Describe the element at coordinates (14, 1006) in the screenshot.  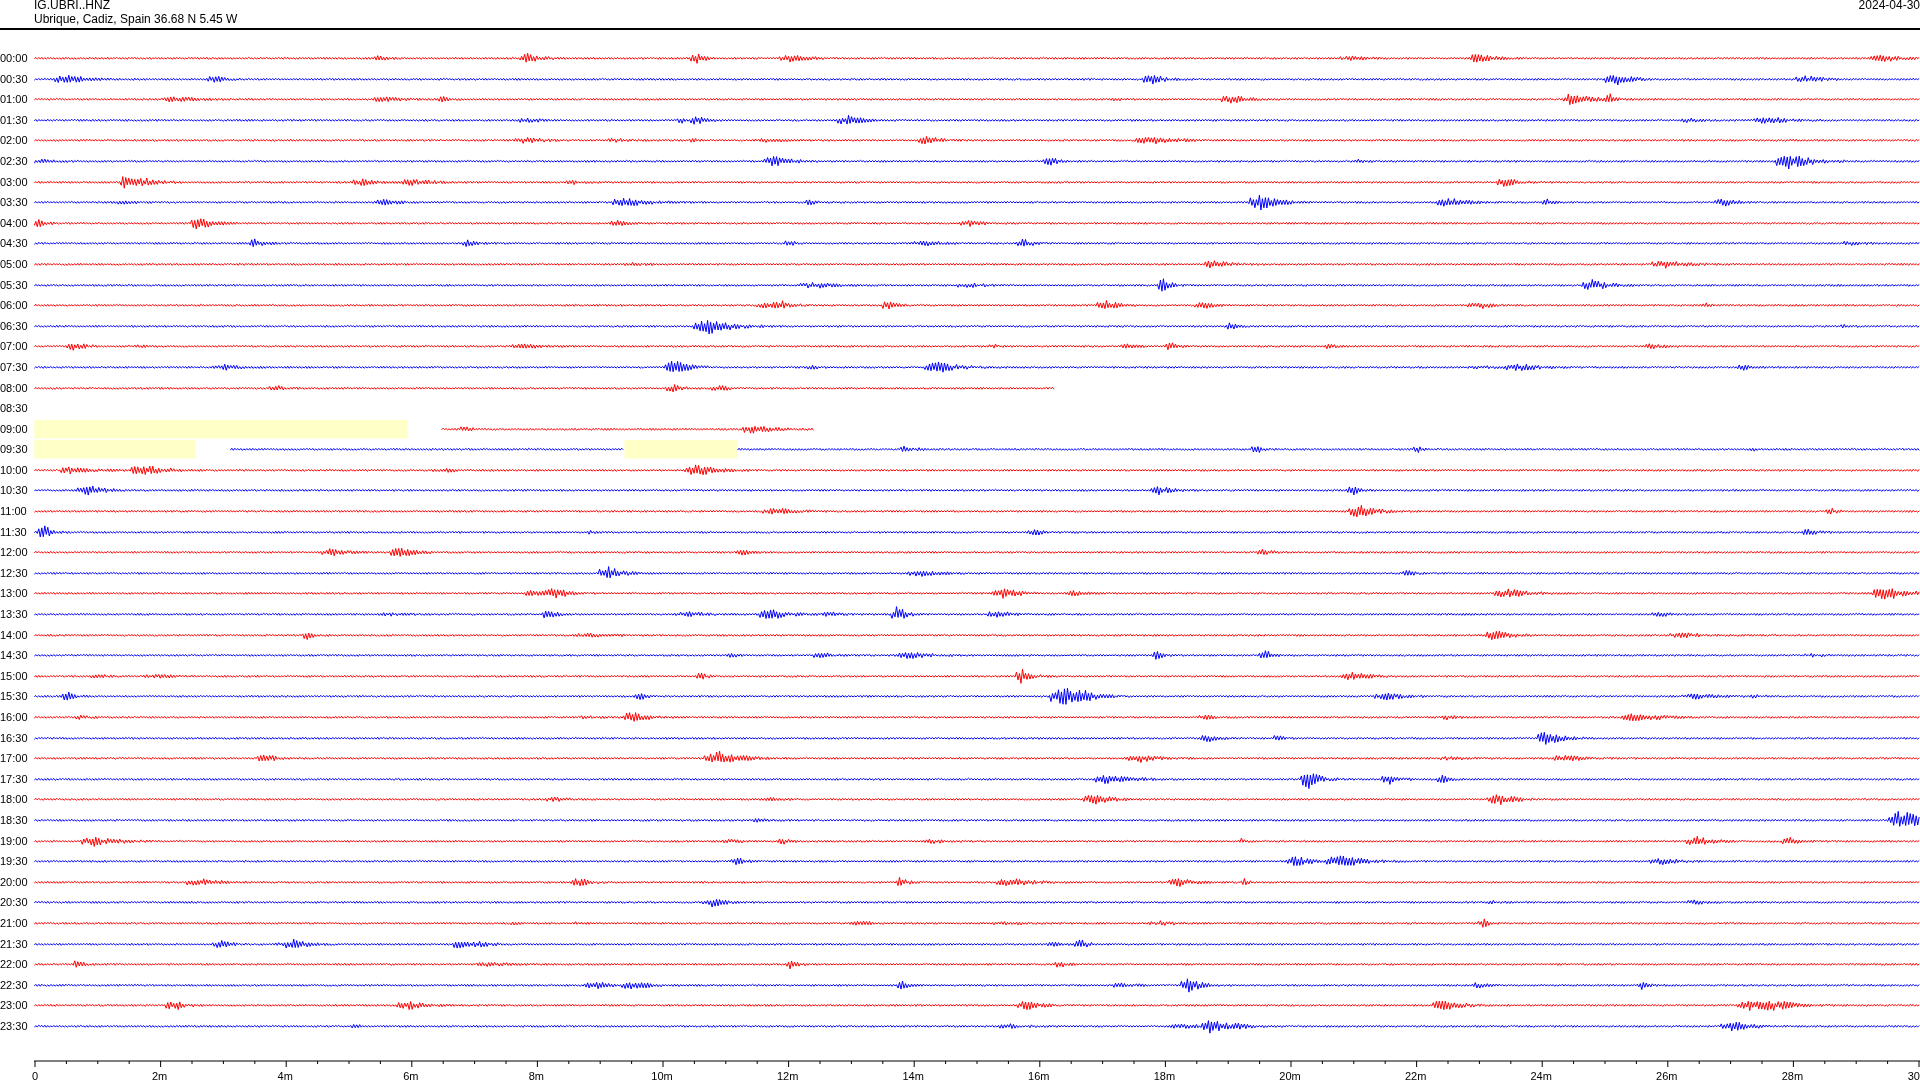
I see `time-label: 23:00` at that location.